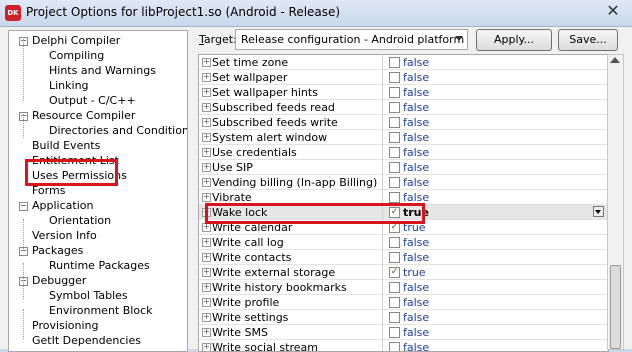  I want to click on tree-item: Version Info, so click(58, 235).